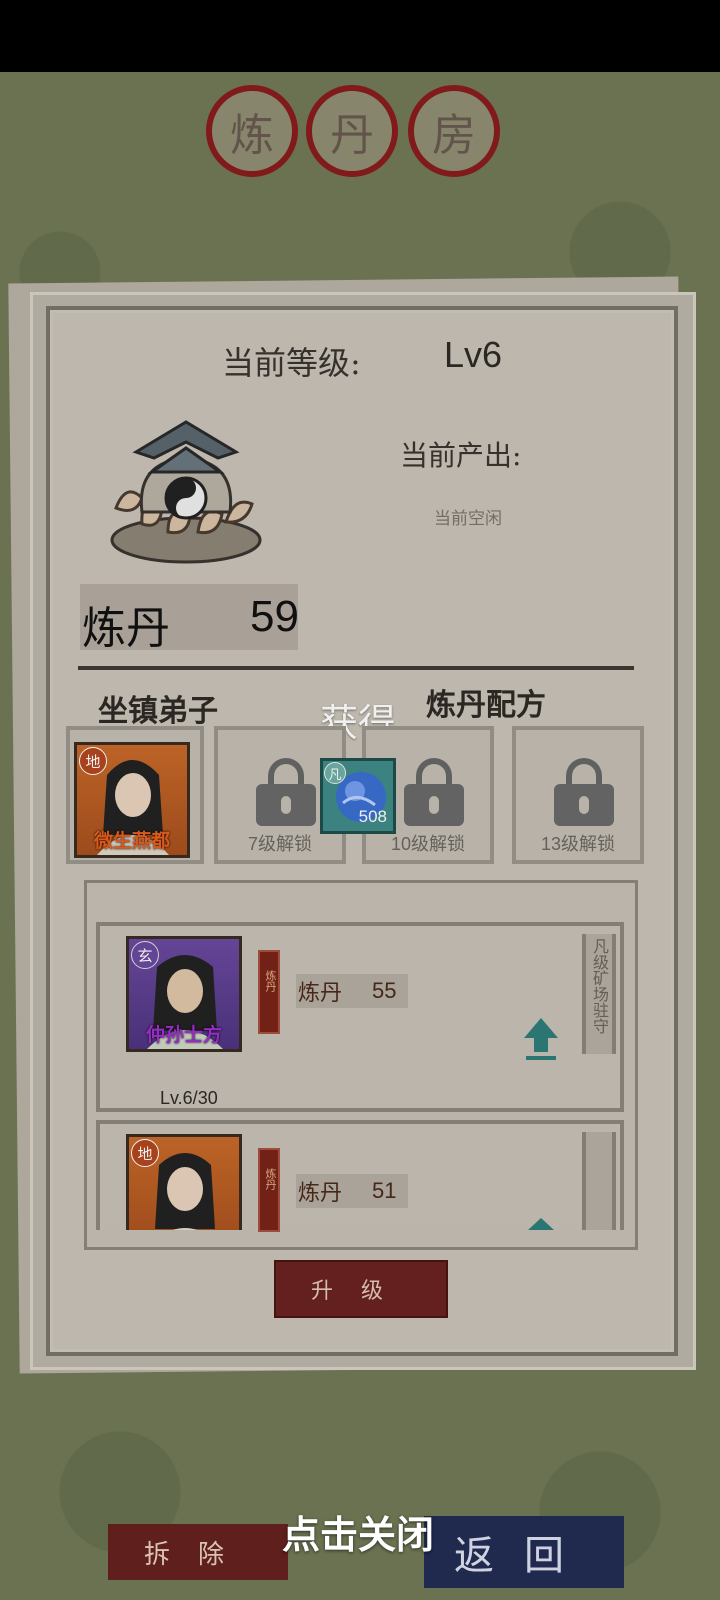 This screenshot has width=720, height=1600. I want to click on demolish-button: 拆除, so click(198, 1552).